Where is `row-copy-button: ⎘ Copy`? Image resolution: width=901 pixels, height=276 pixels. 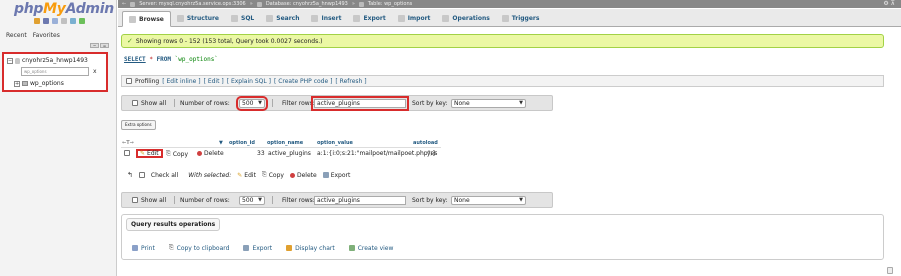 row-copy-button: ⎘ Copy is located at coordinates (177, 154).